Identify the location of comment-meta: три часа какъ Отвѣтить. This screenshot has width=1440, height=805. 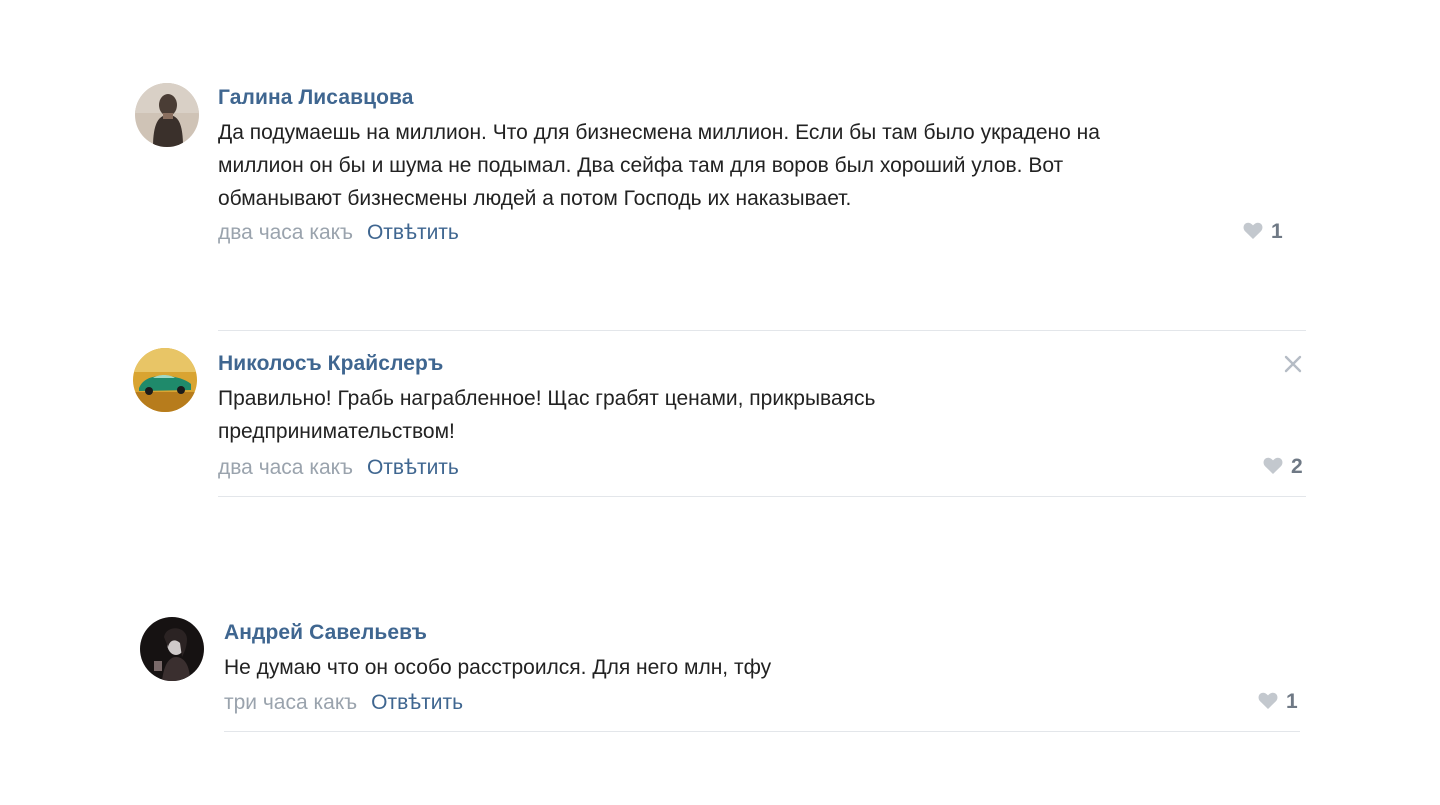
(343, 703).